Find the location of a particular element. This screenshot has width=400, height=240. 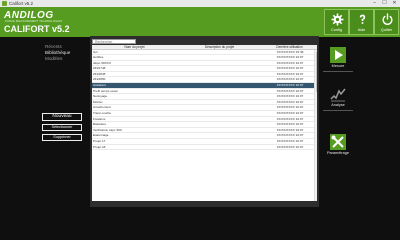

analysis-button is located at coordinates (338, 94).